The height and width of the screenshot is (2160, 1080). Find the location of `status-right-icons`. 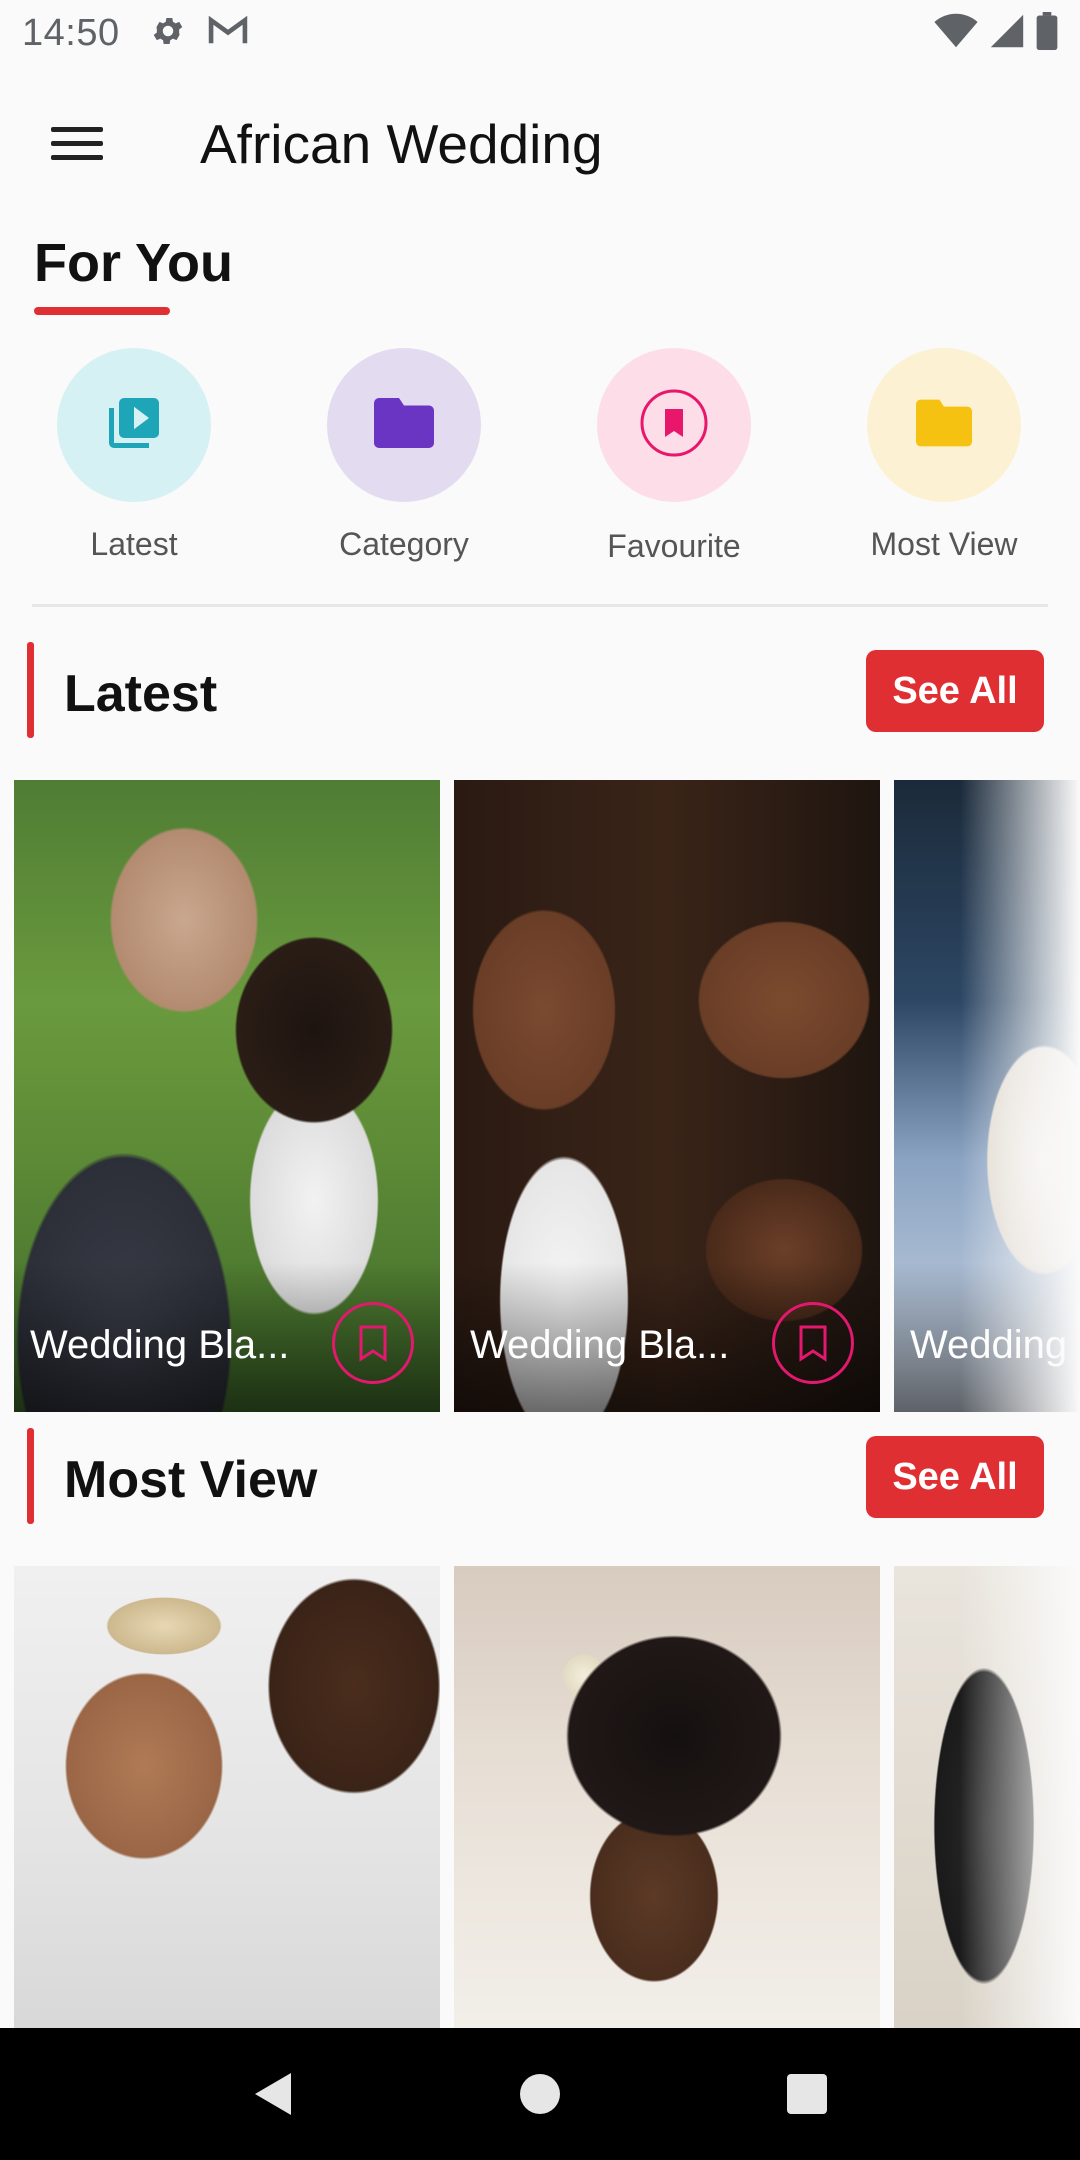

status-right-icons is located at coordinates (996, 33).